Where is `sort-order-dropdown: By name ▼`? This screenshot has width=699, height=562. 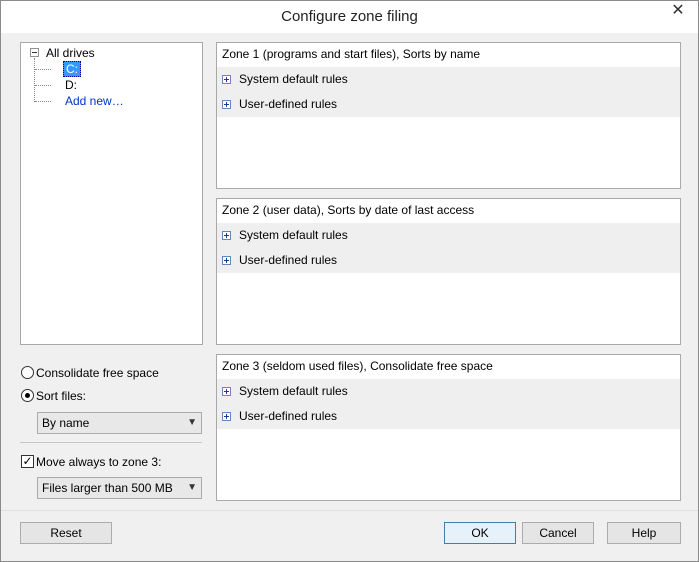 sort-order-dropdown: By name ▼ is located at coordinates (119, 423).